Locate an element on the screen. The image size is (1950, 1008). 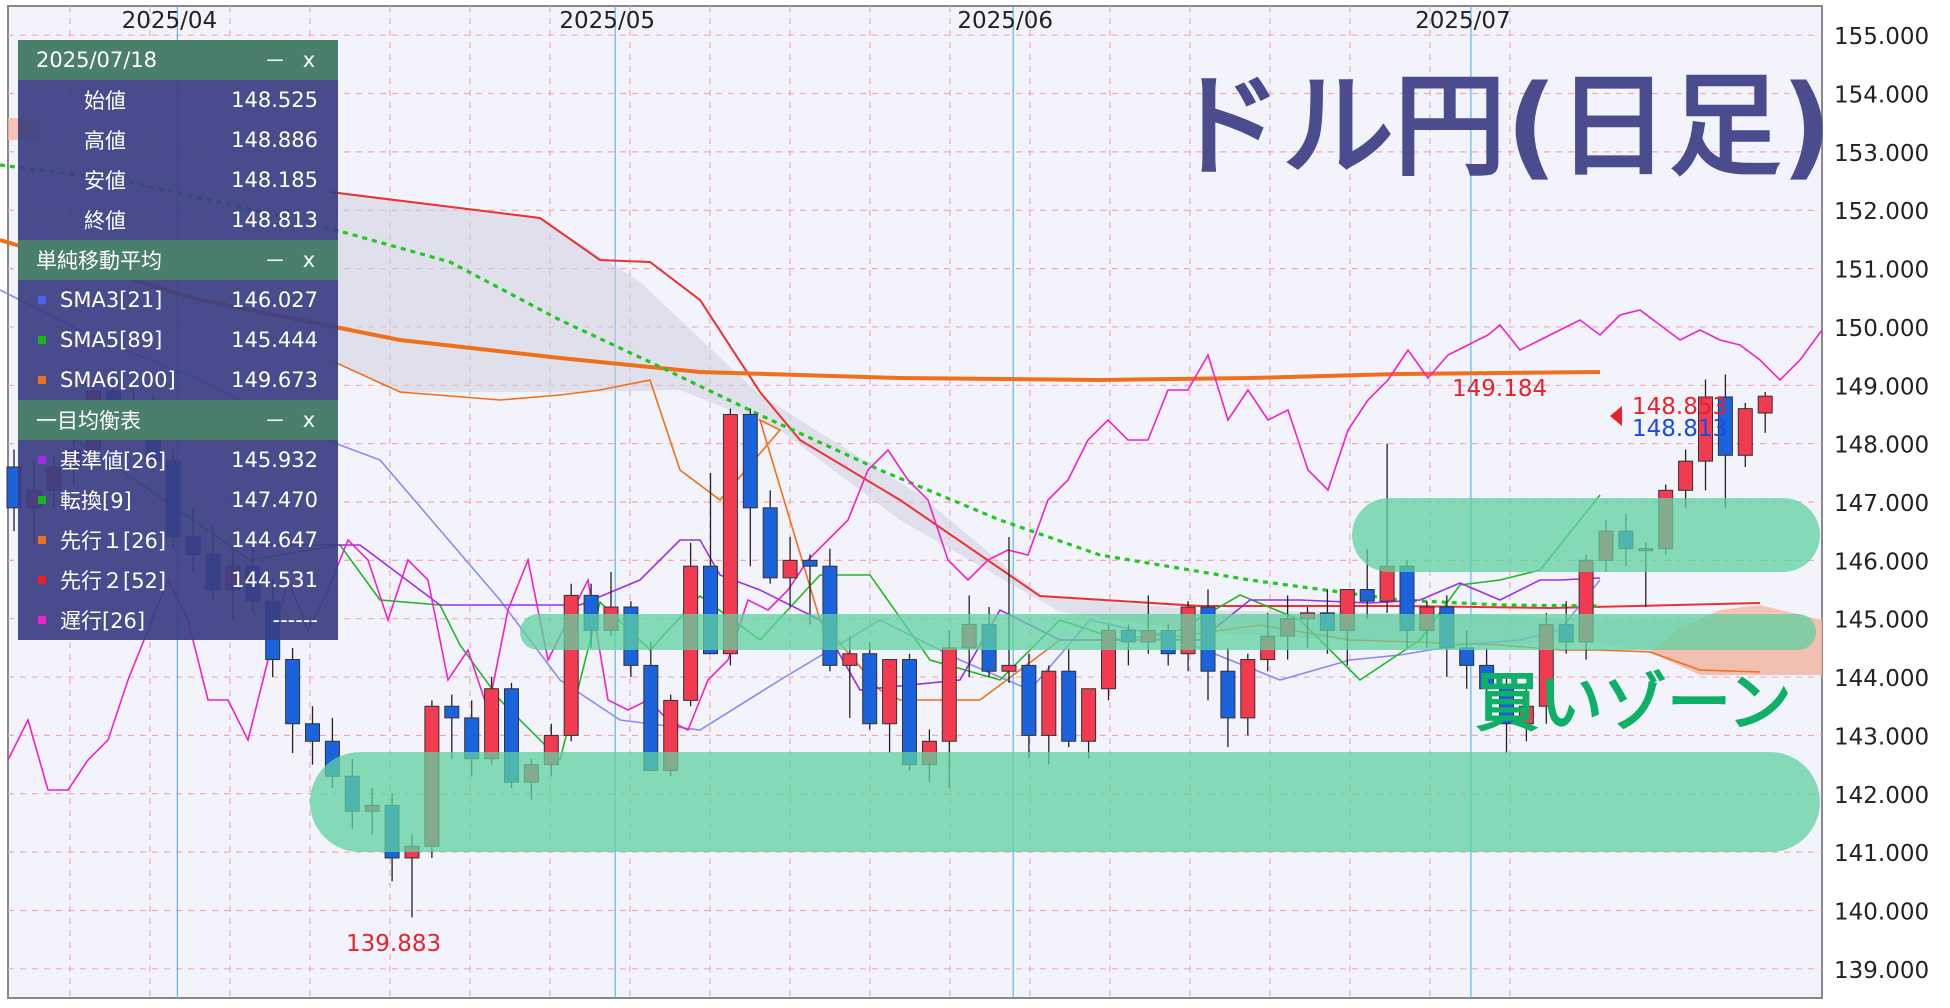
sma-row: SMA6[200] 149.673 is located at coordinates (178, 380).